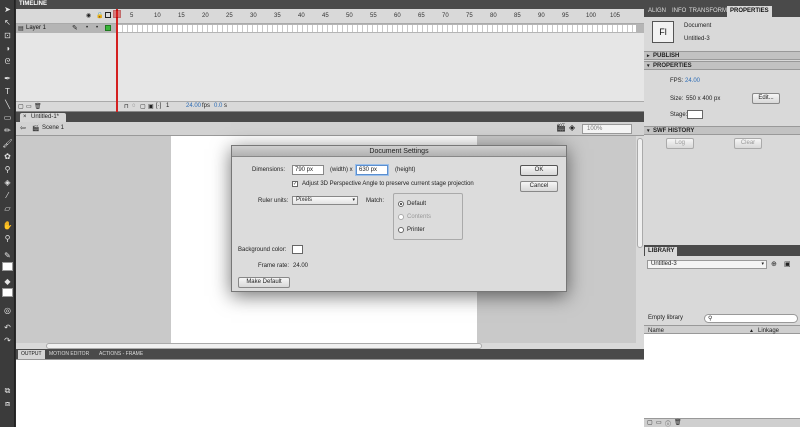 Image resolution: width=800 pixels, height=427 pixels. I want to click on back-arrow-icon: ⇦, so click(23, 128).